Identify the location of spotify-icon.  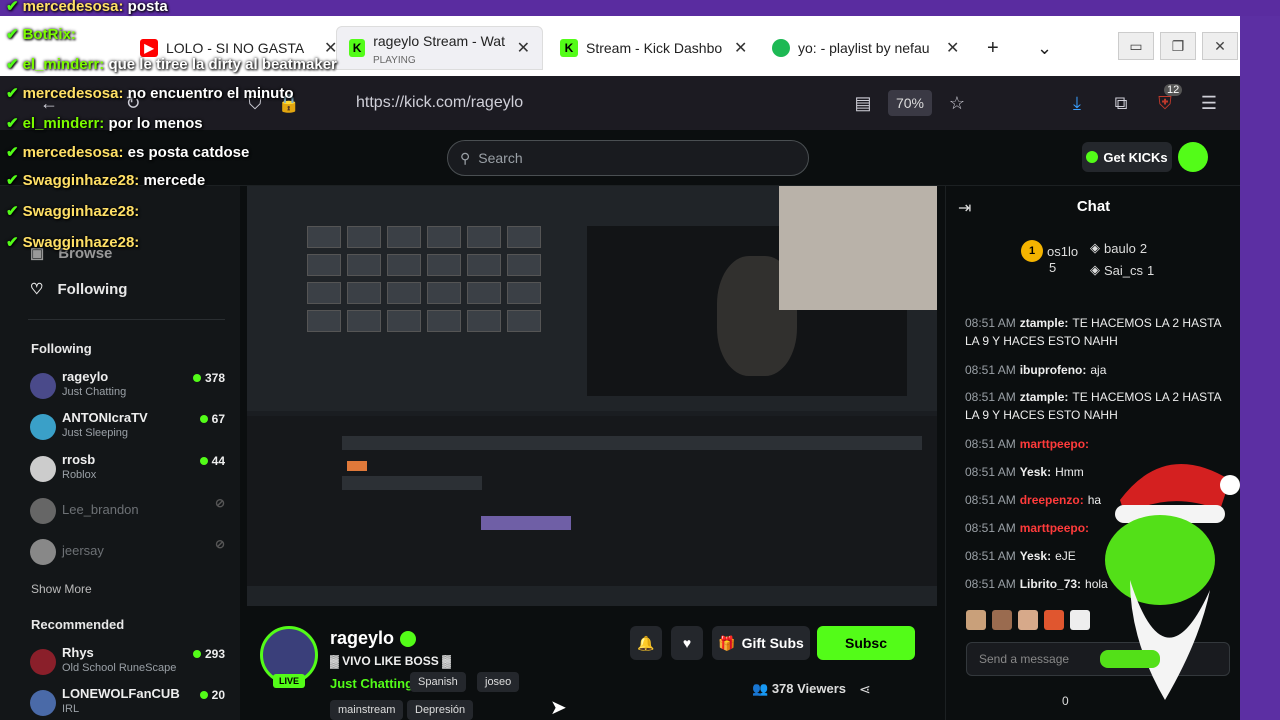
(781, 48).